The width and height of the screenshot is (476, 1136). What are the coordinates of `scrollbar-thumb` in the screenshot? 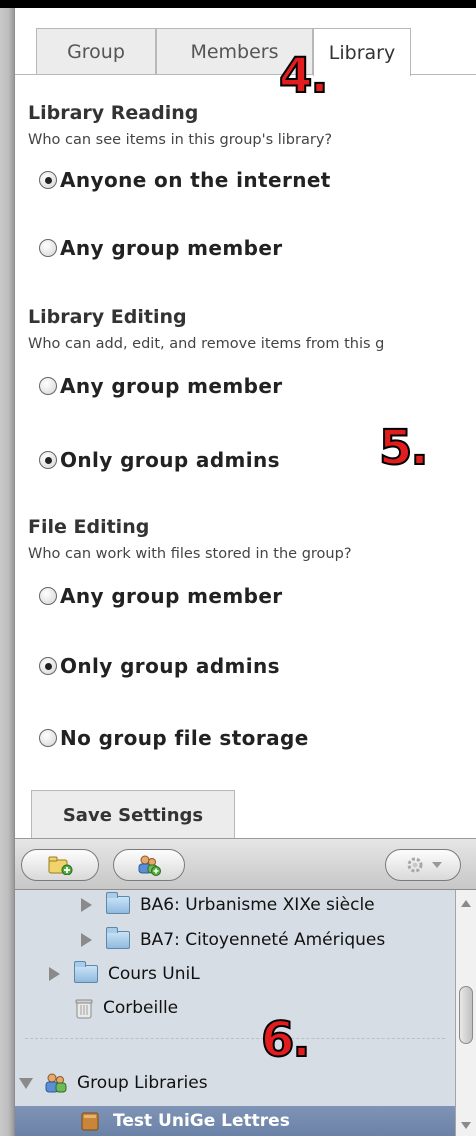 It's located at (466, 1015).